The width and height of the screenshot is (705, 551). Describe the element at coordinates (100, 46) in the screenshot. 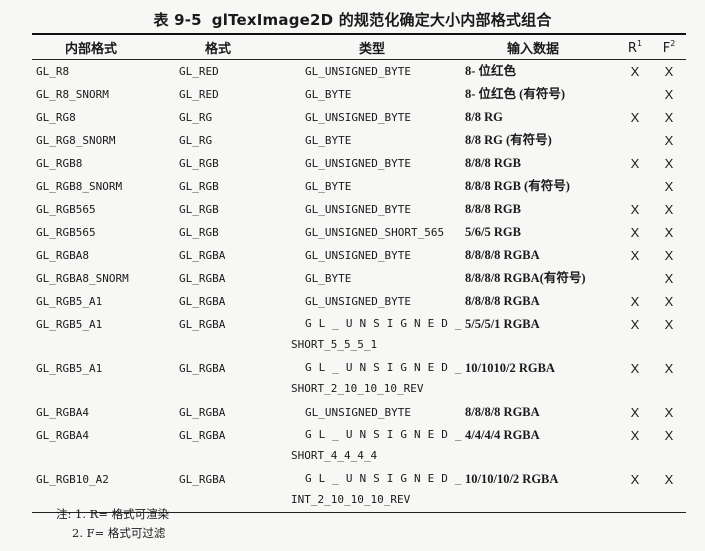

I see `col-internal-format: 内部格式` at that location.